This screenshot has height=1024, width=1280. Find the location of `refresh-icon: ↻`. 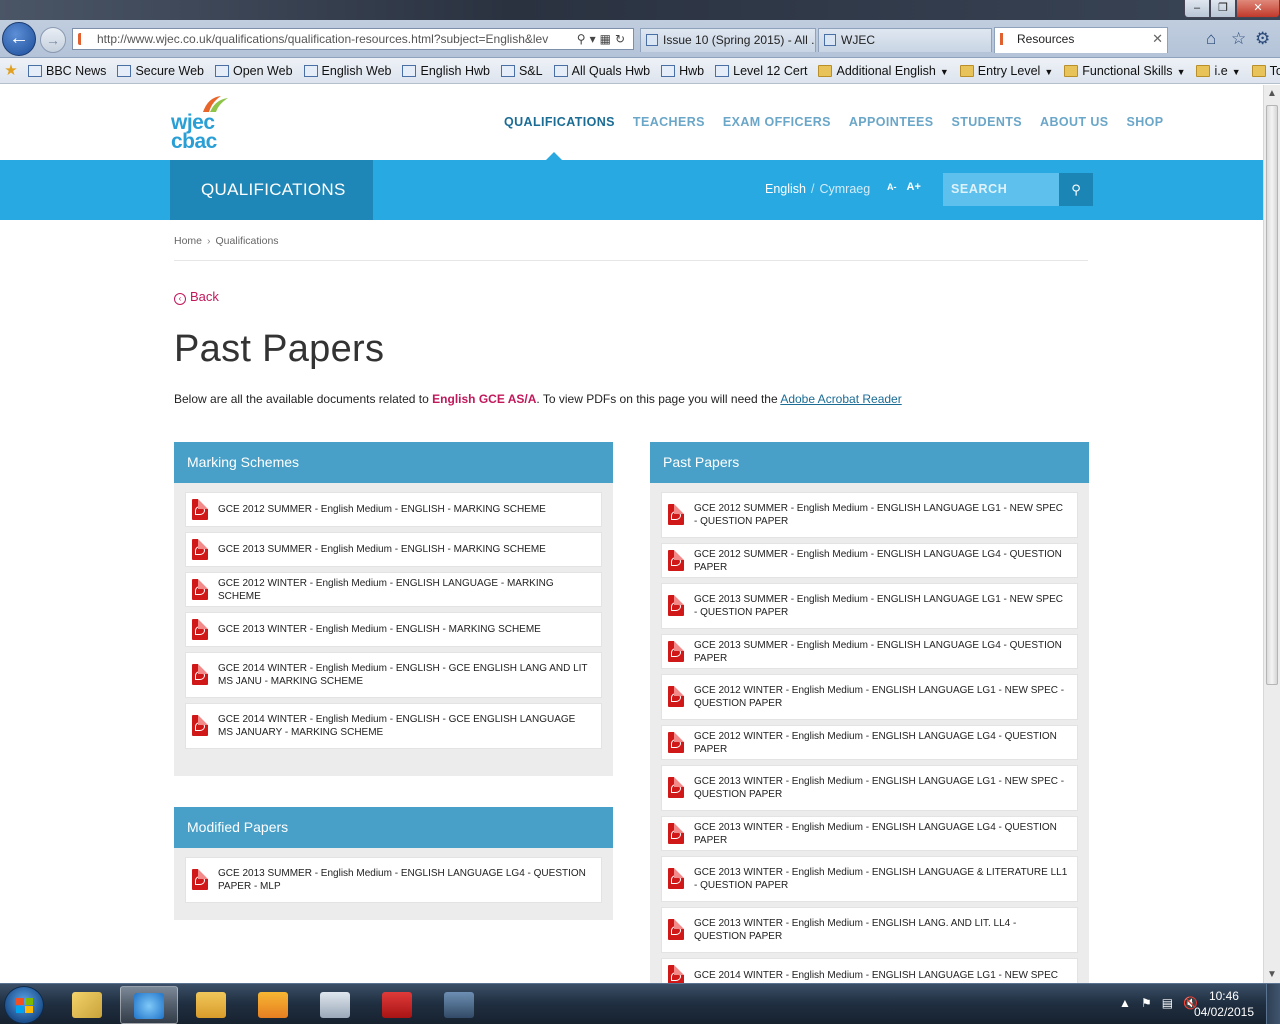

refresh-icon: ↻ is located at coordinates (622, 39).